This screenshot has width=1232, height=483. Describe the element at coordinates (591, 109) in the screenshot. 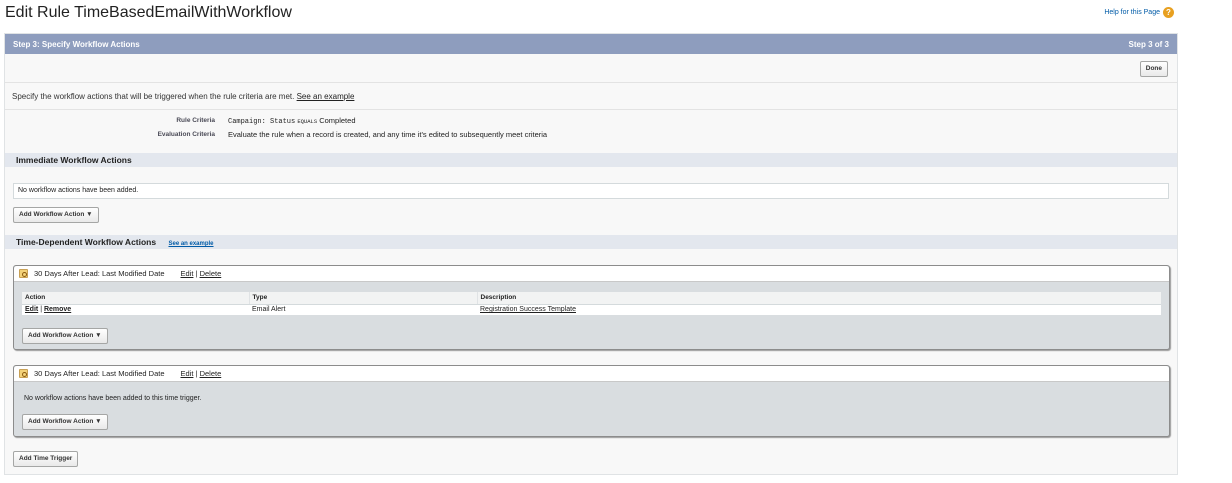

I see `divider` at that location.